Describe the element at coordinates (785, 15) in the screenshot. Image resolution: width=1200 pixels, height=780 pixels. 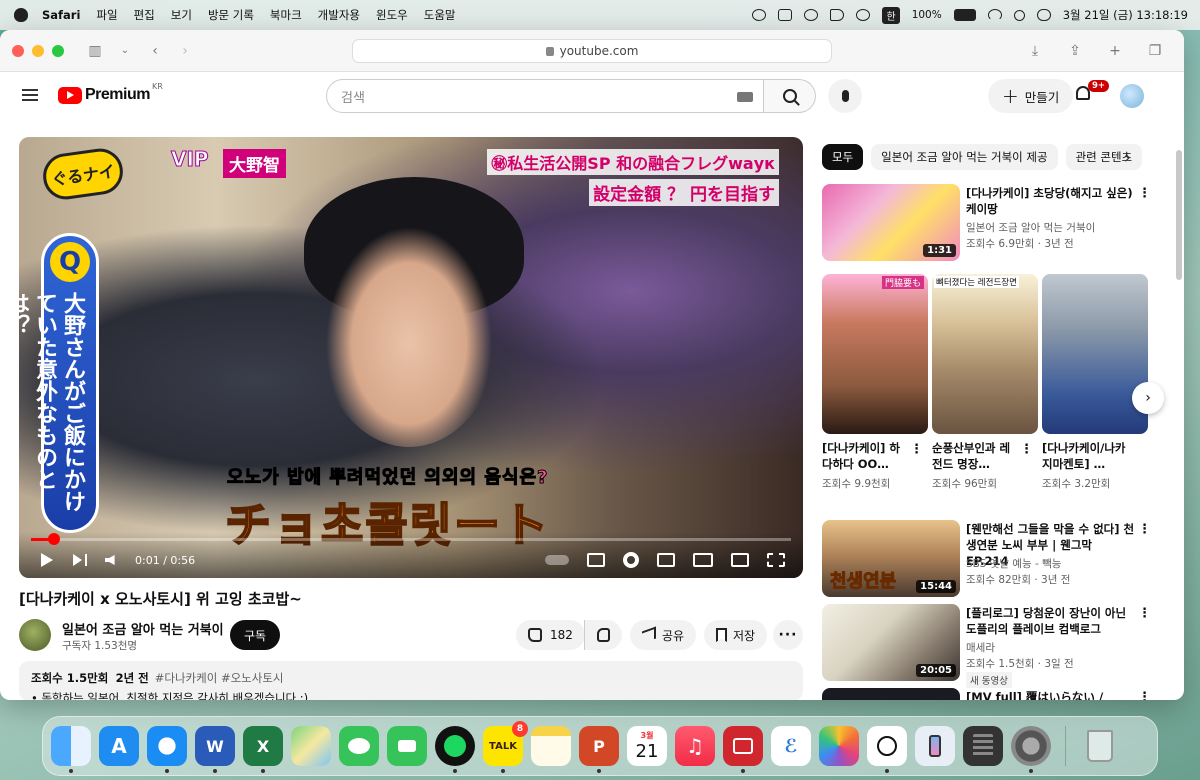
I see `screen-menubar-icon` at that location.